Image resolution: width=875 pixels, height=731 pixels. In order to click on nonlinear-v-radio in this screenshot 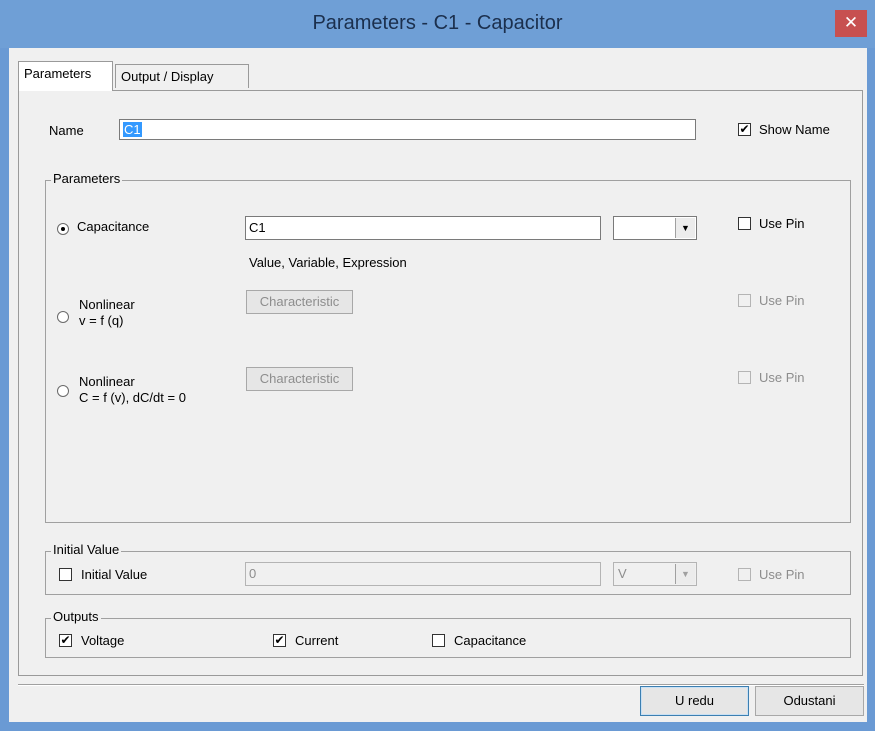, I will do `click(63, 391)`.